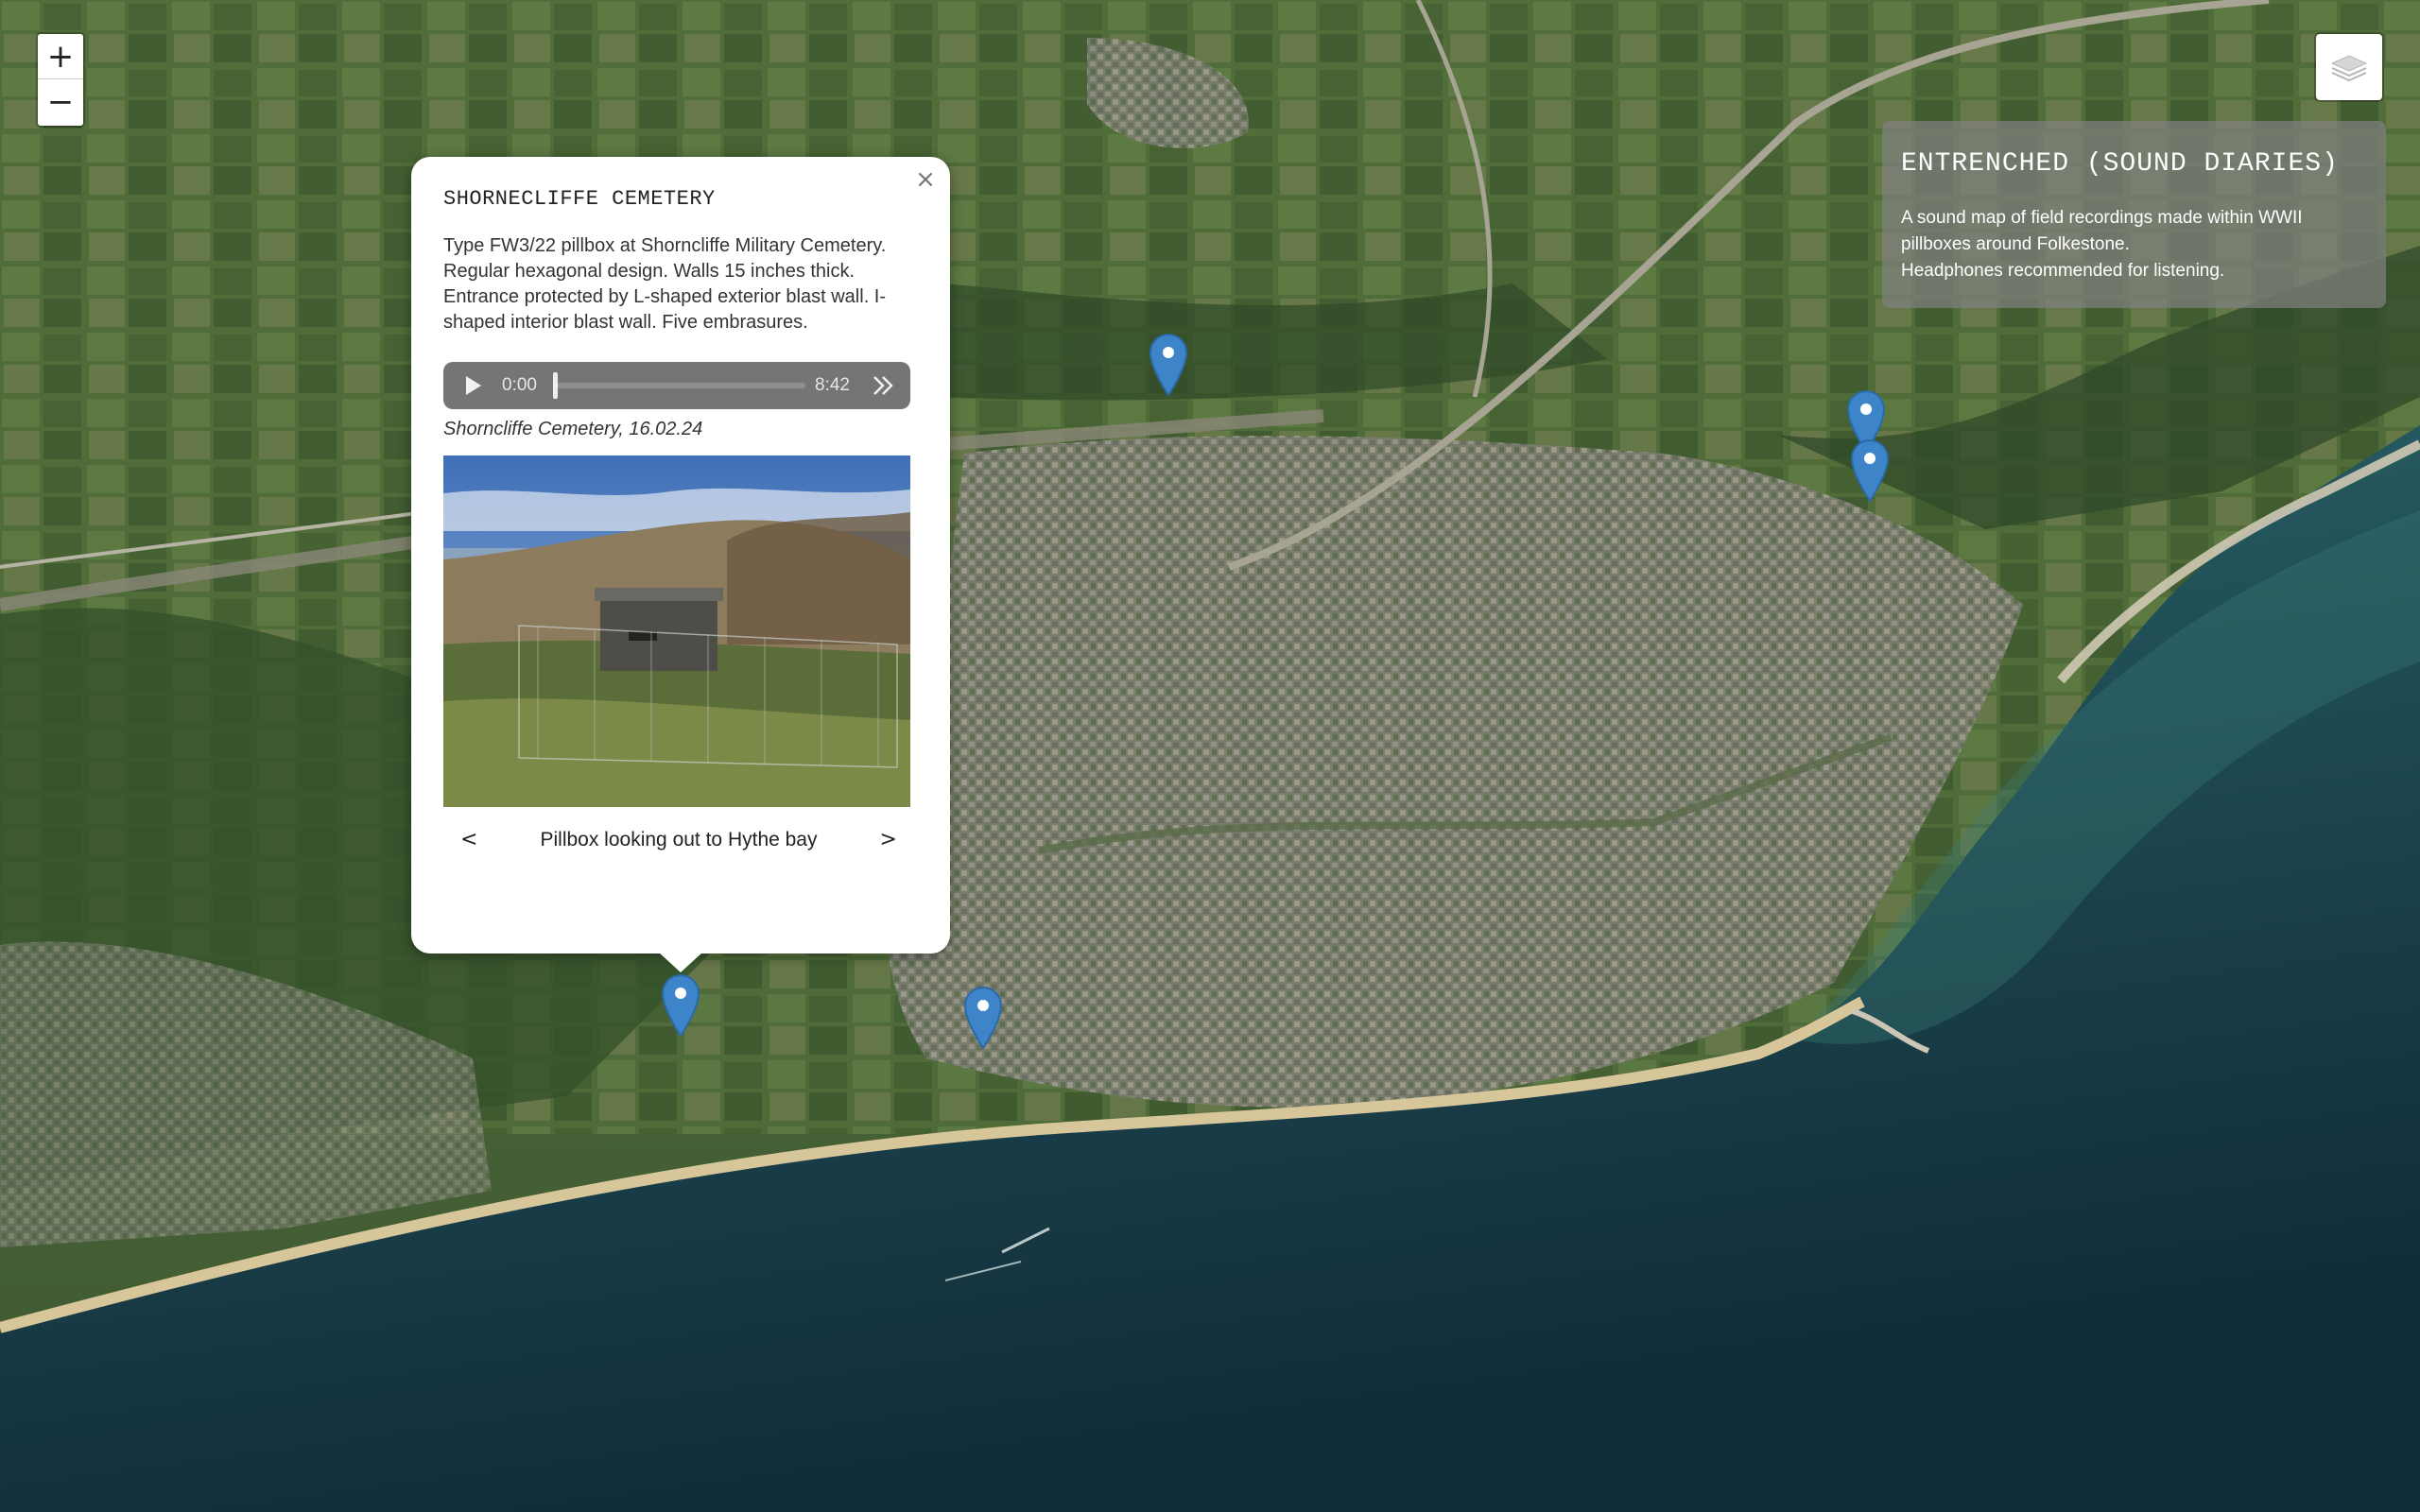 The height and width of the screenshot is (1512, 2420). What do you see at coordinates (60, 56) in the screenshot?
I see `zoom-in-button: +` at bounding box center [60, 56].